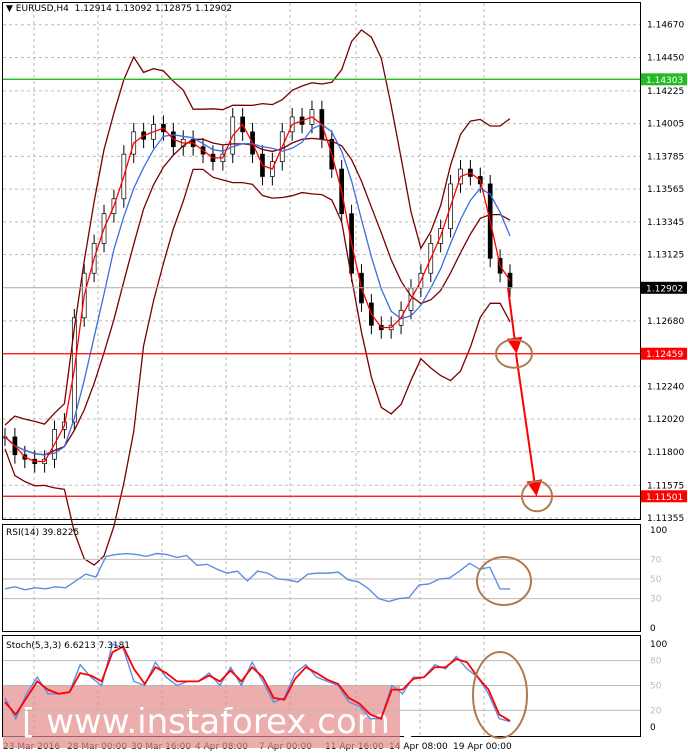 Image resolution: width=688 pixels, height=755 pixels. I want to click on y-tick-label: 1.14670, so click(665, 26).